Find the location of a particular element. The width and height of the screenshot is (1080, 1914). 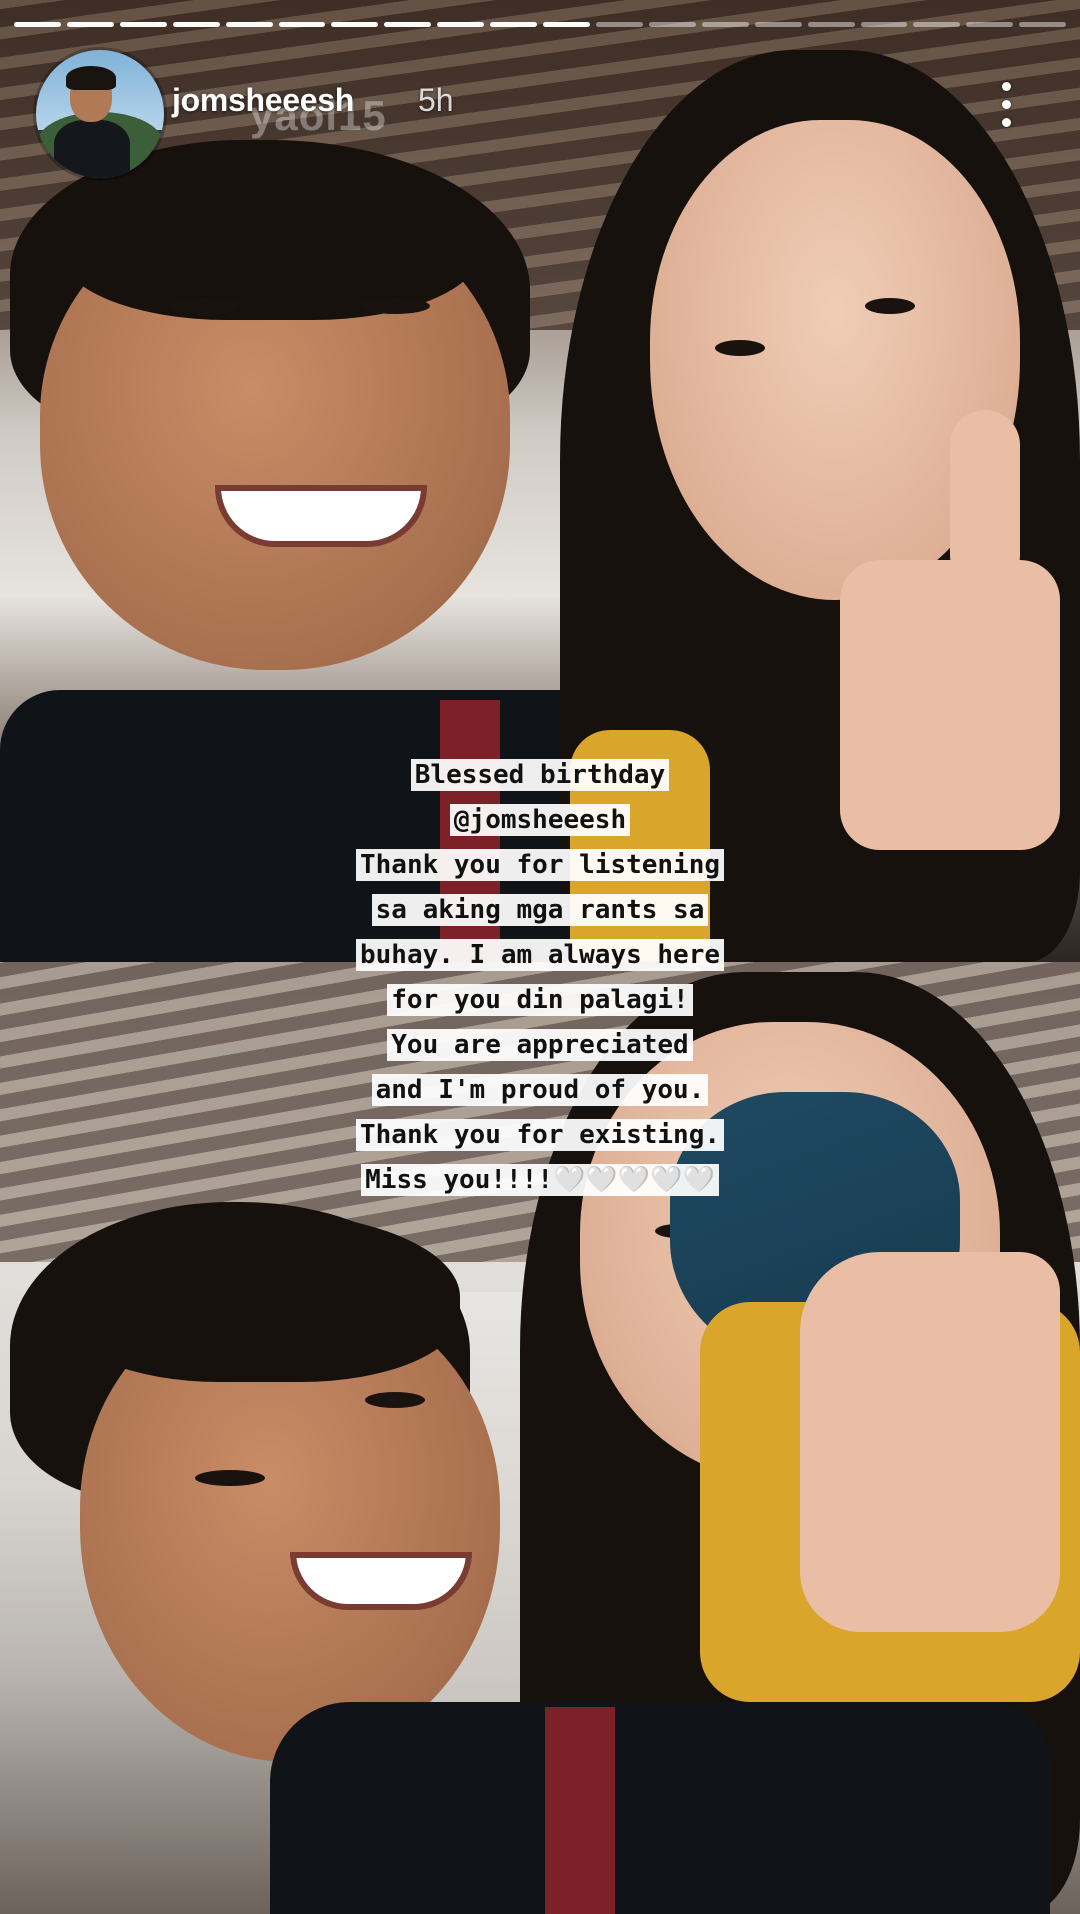

lanyard-bottom is located at coordinates (580, 1810).